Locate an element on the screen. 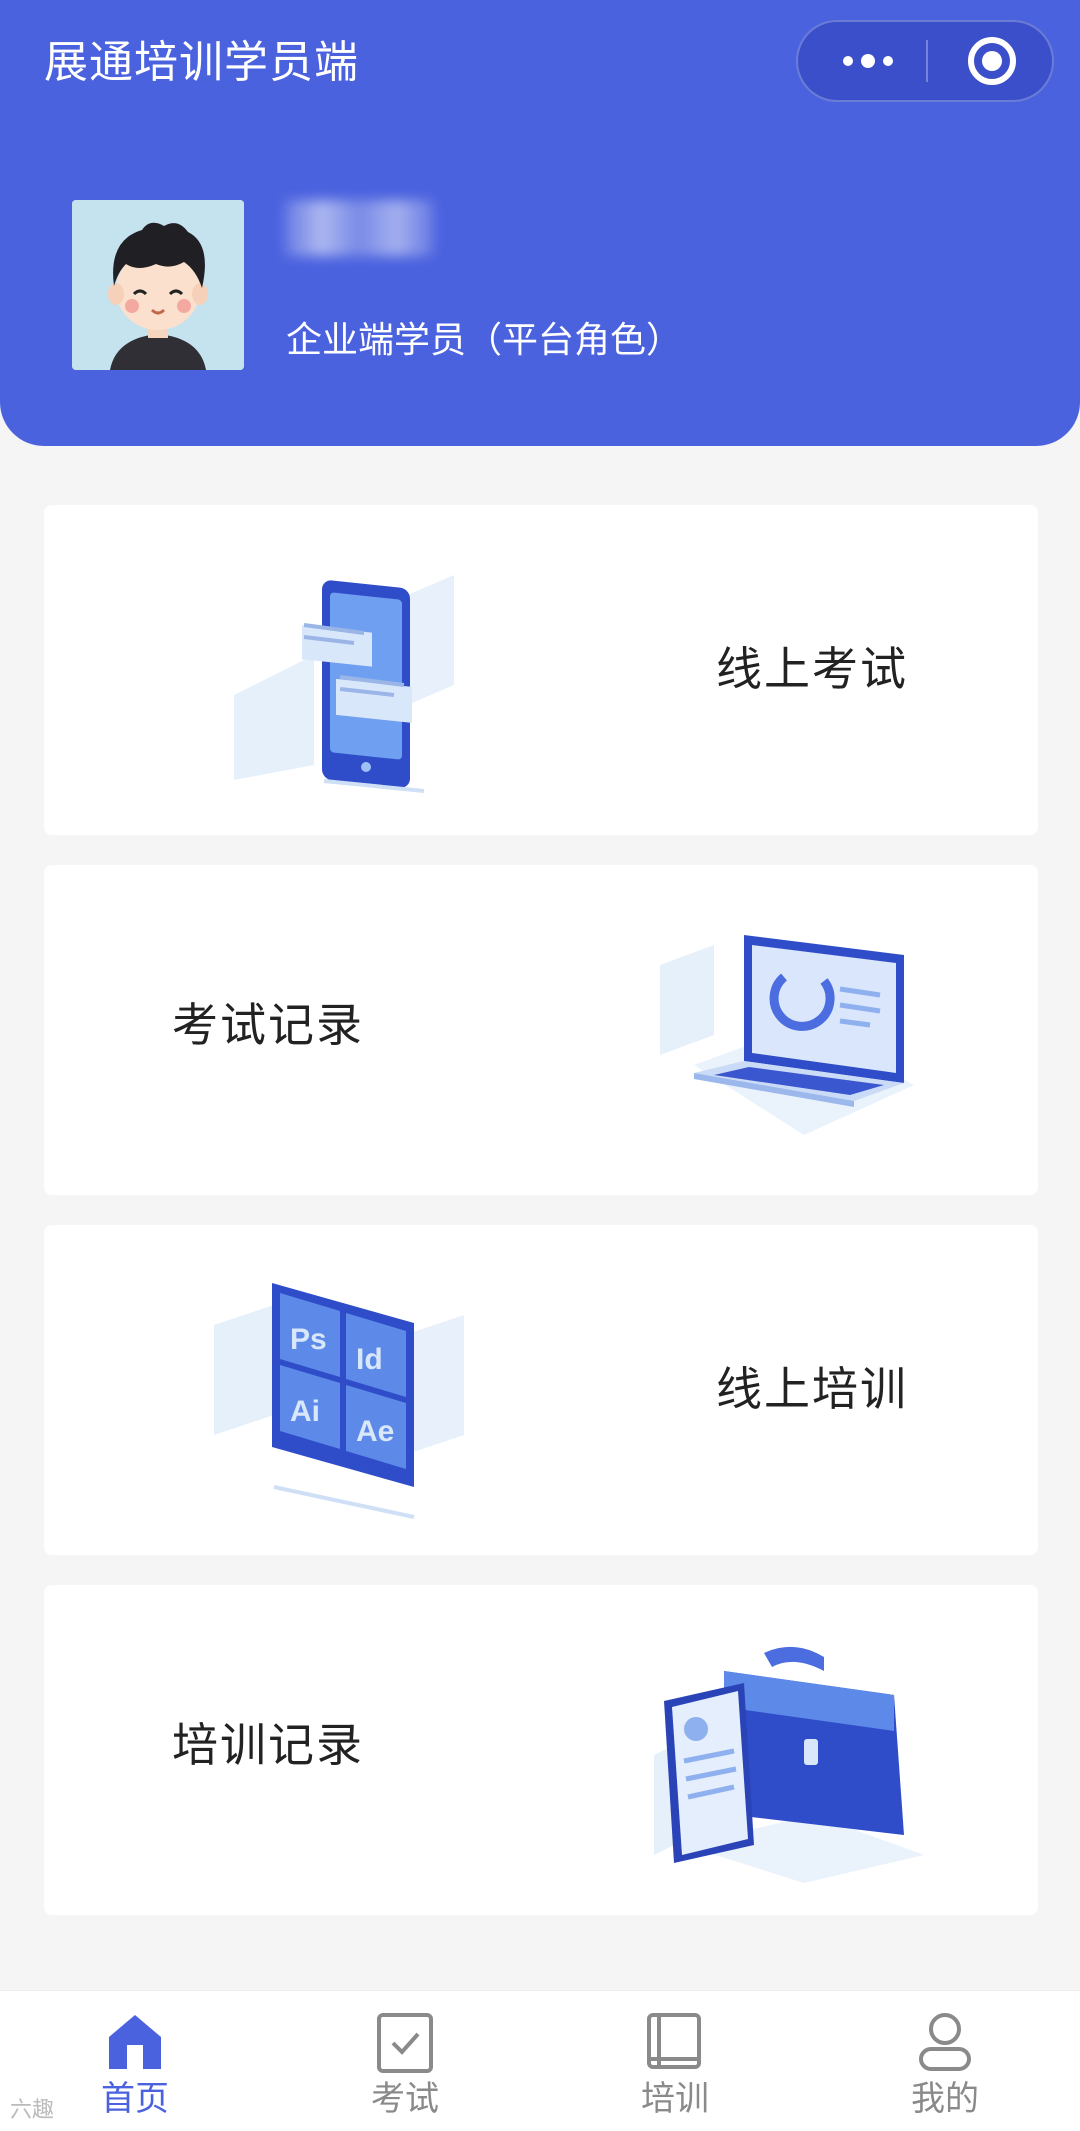  tab-label: 我的 is located at coordinates (945, 2099).